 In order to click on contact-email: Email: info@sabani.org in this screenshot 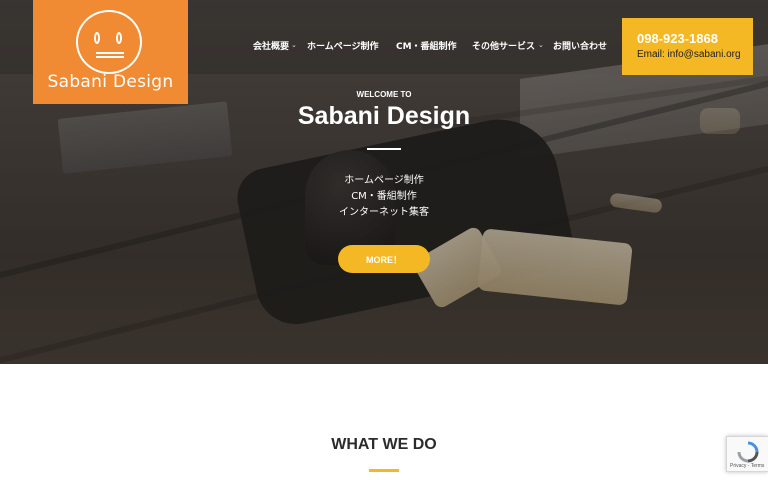, I will do `click(695, 54)`.